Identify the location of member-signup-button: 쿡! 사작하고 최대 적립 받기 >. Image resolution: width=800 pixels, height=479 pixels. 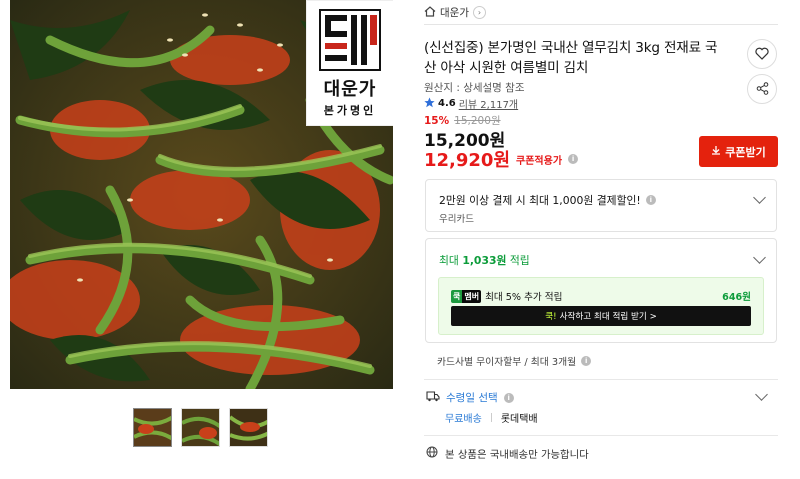
(601, 316).